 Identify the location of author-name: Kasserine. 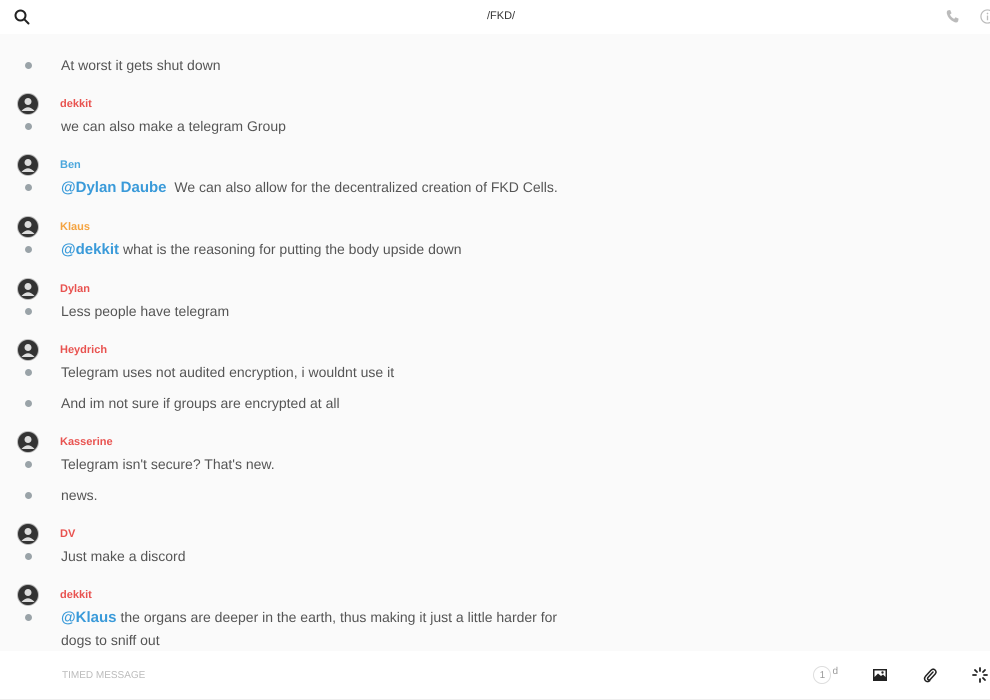
(86, 442).